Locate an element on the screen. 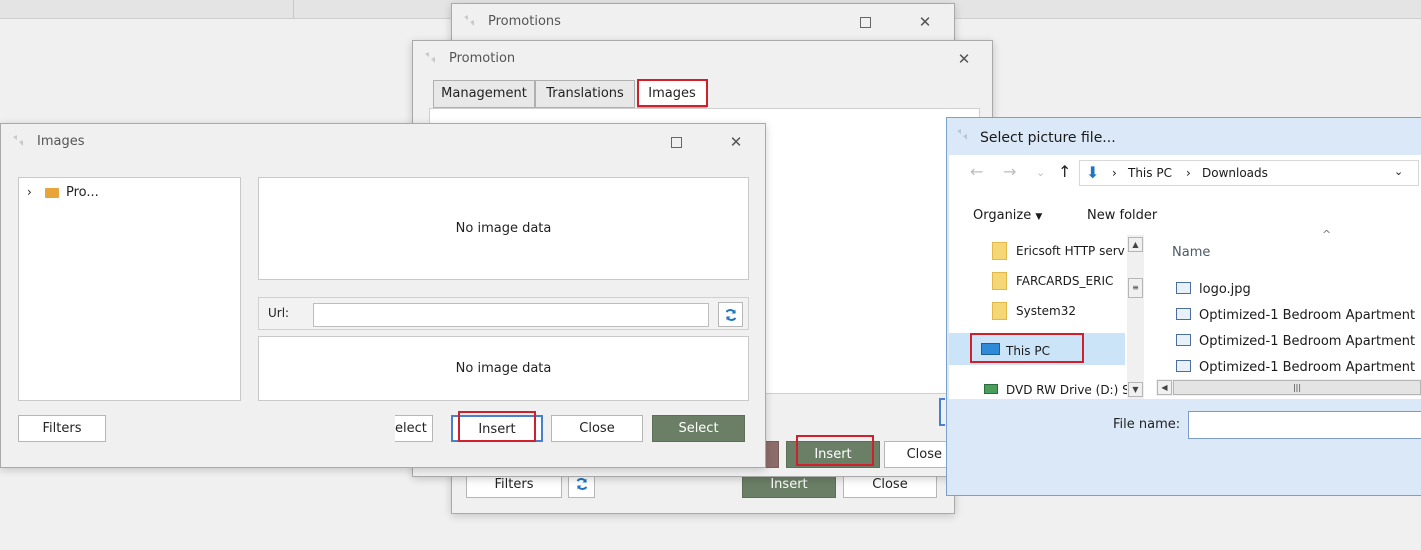 Image resolution: width=1421 pixels, height=550 pixels. nav-item-ericsoft: Ericsoft HTTP serv is located at coordinates (1072, 251).